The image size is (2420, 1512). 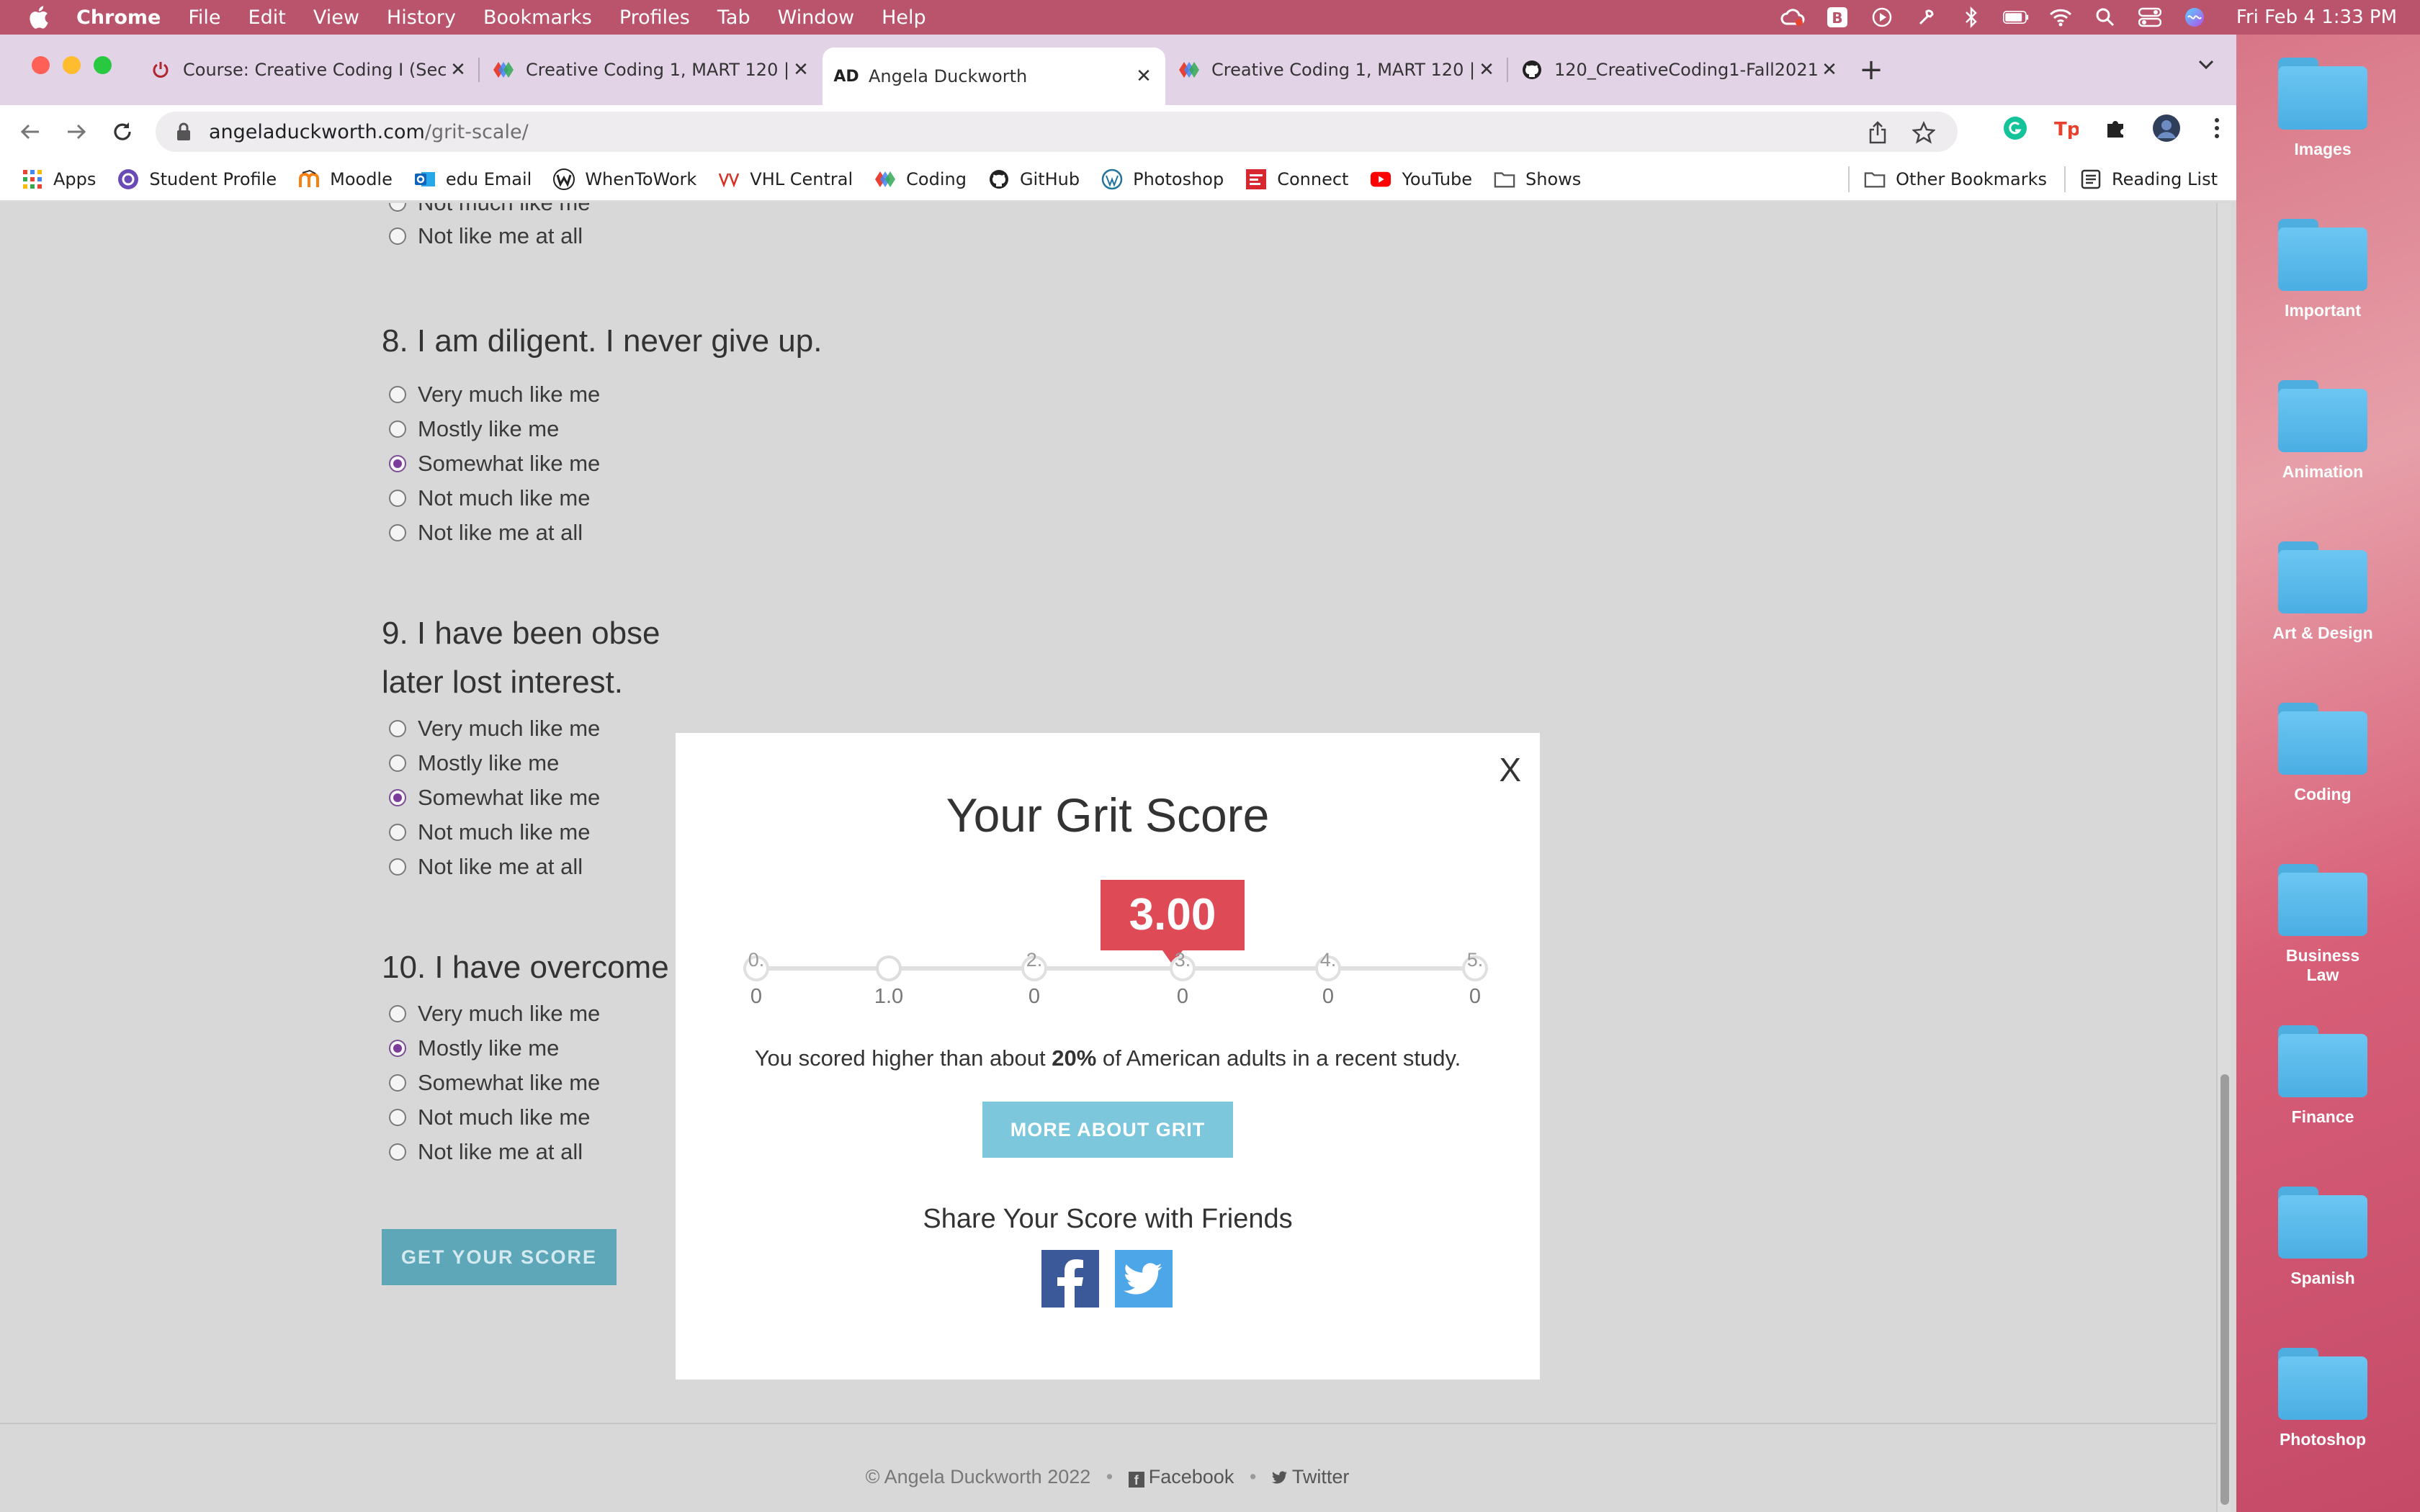 I want to click on close-modal-button: X, so click(x=1510, y=769).